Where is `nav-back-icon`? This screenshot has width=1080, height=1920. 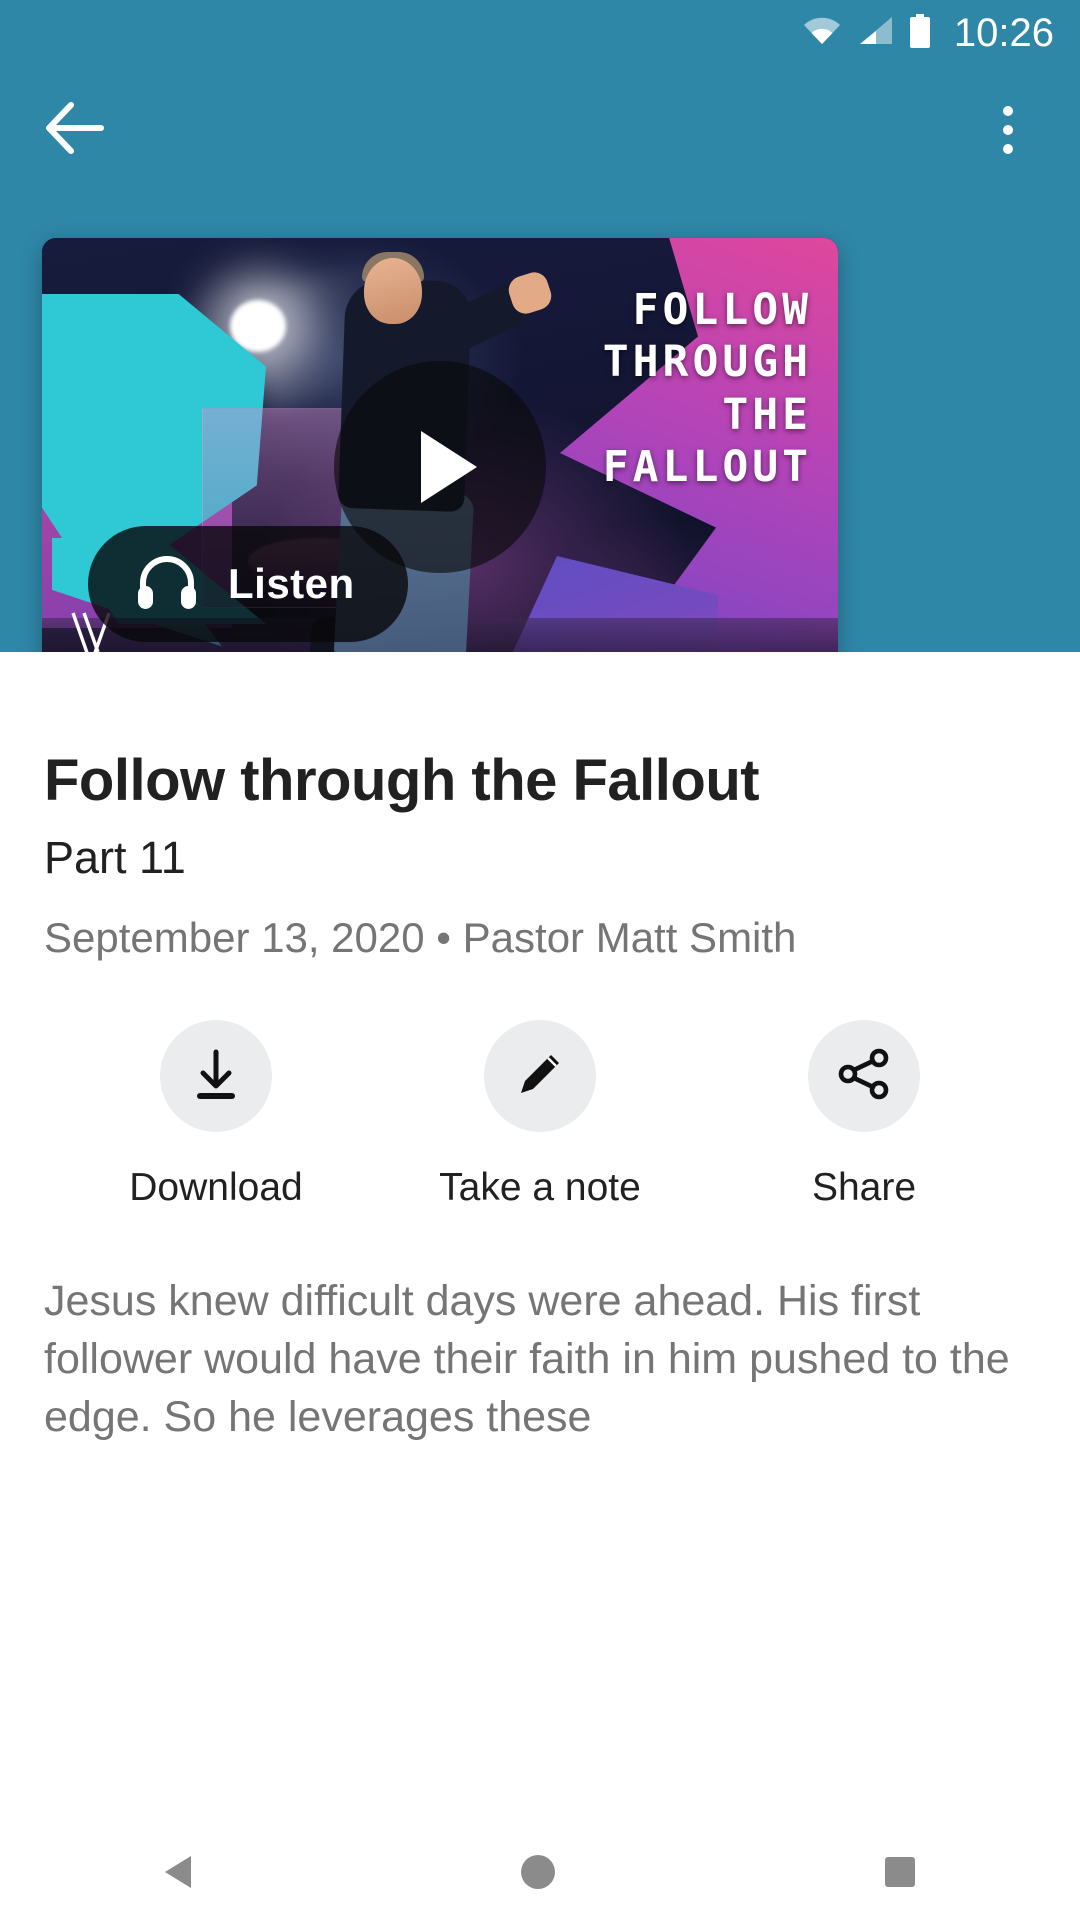
nav-back-icon is located at coordinates (178, 1872).